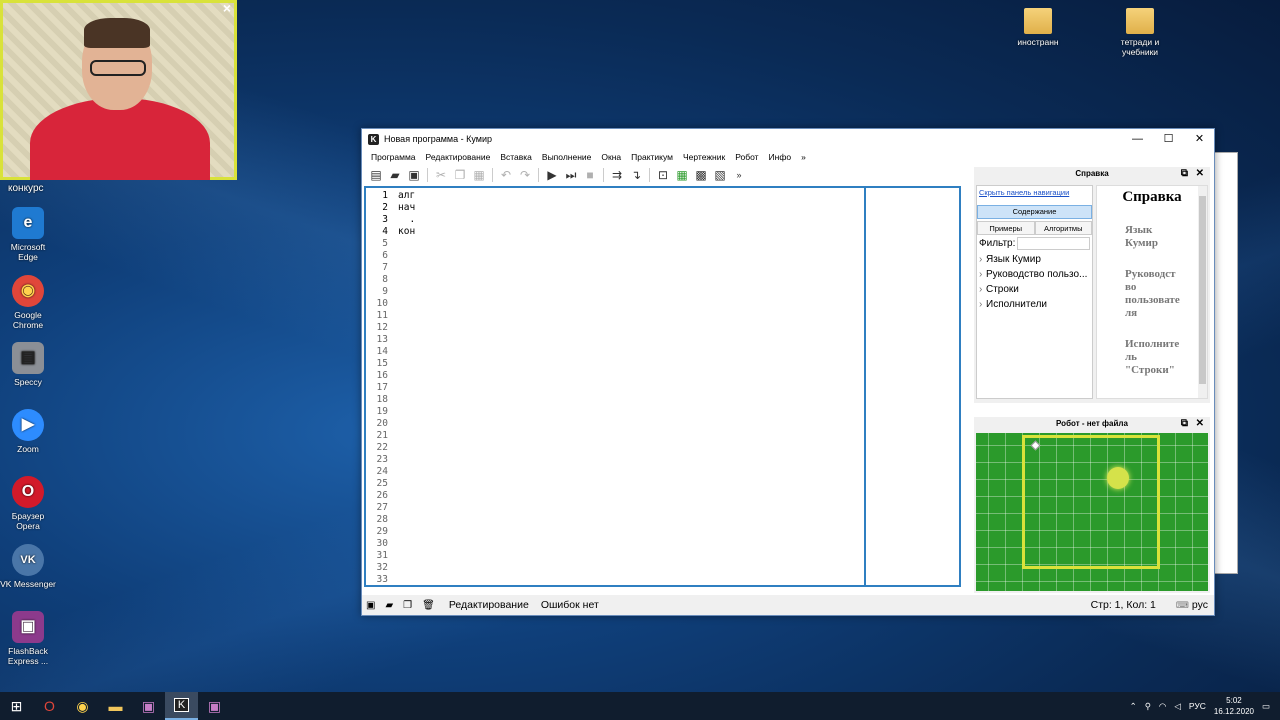 This screenshot has height=720, width=1280. I want to click on menu-program: Программа, so click(393, 157).